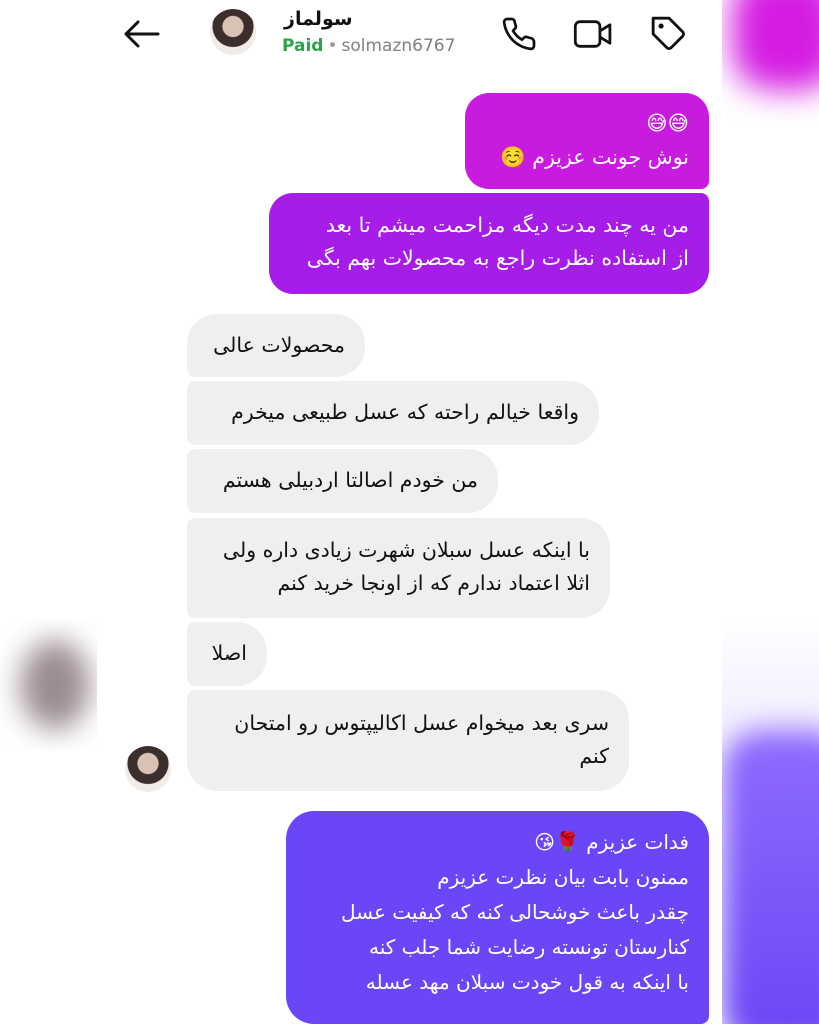 The width and height of the screenshot is (819, 1024). I want to click on tag-icon, so click(668, 33).